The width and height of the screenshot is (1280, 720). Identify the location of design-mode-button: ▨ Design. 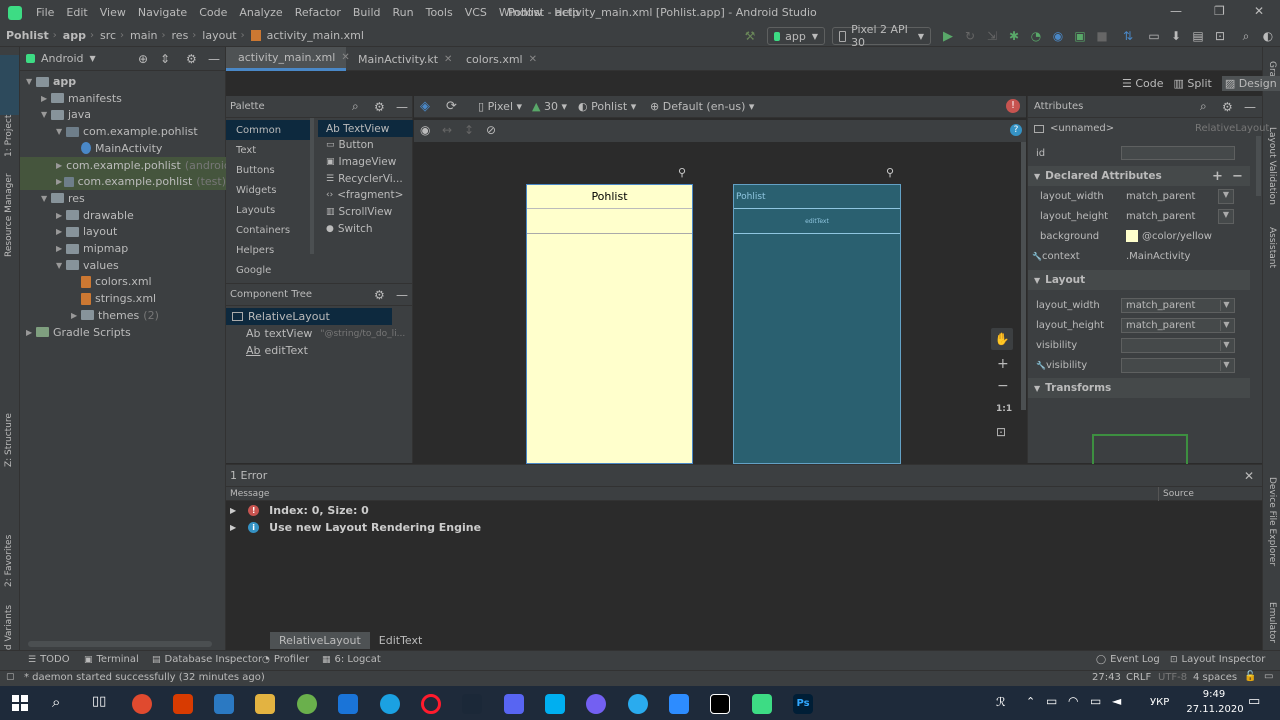
(1250, 83).